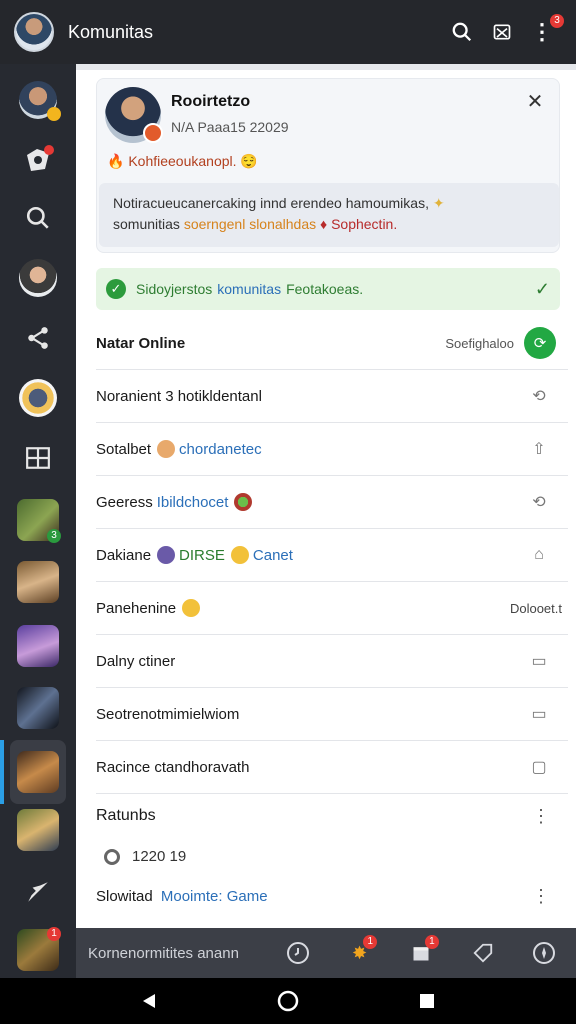 The height and width of the screenshot is (1024, 576). I want to click on row-link: chordanetec, so click(220, 449).